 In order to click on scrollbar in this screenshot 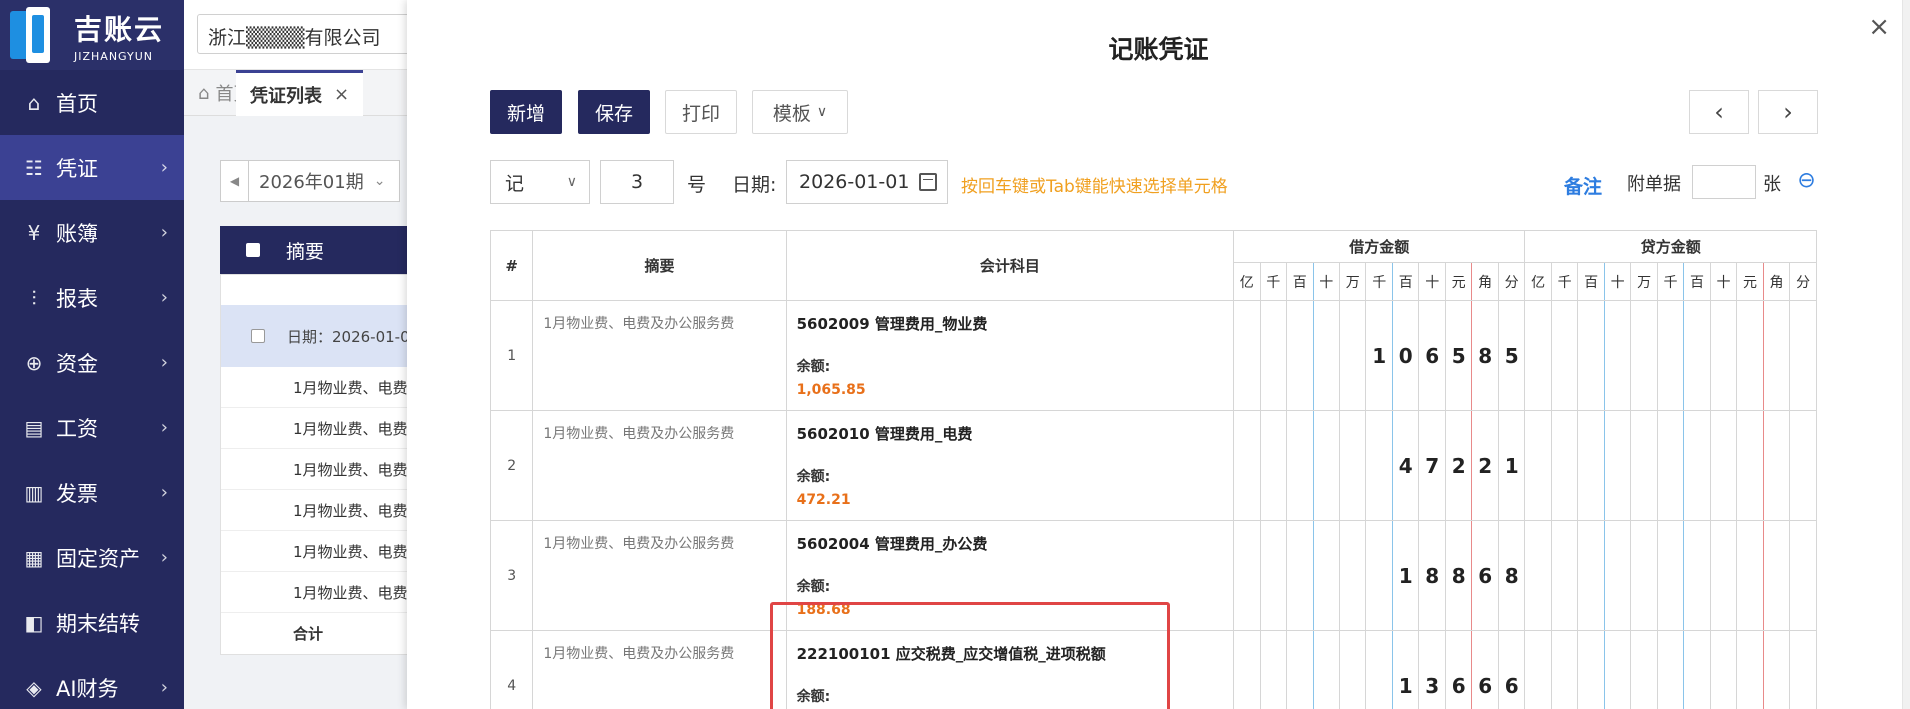, I will do `click(1906, 354)`.